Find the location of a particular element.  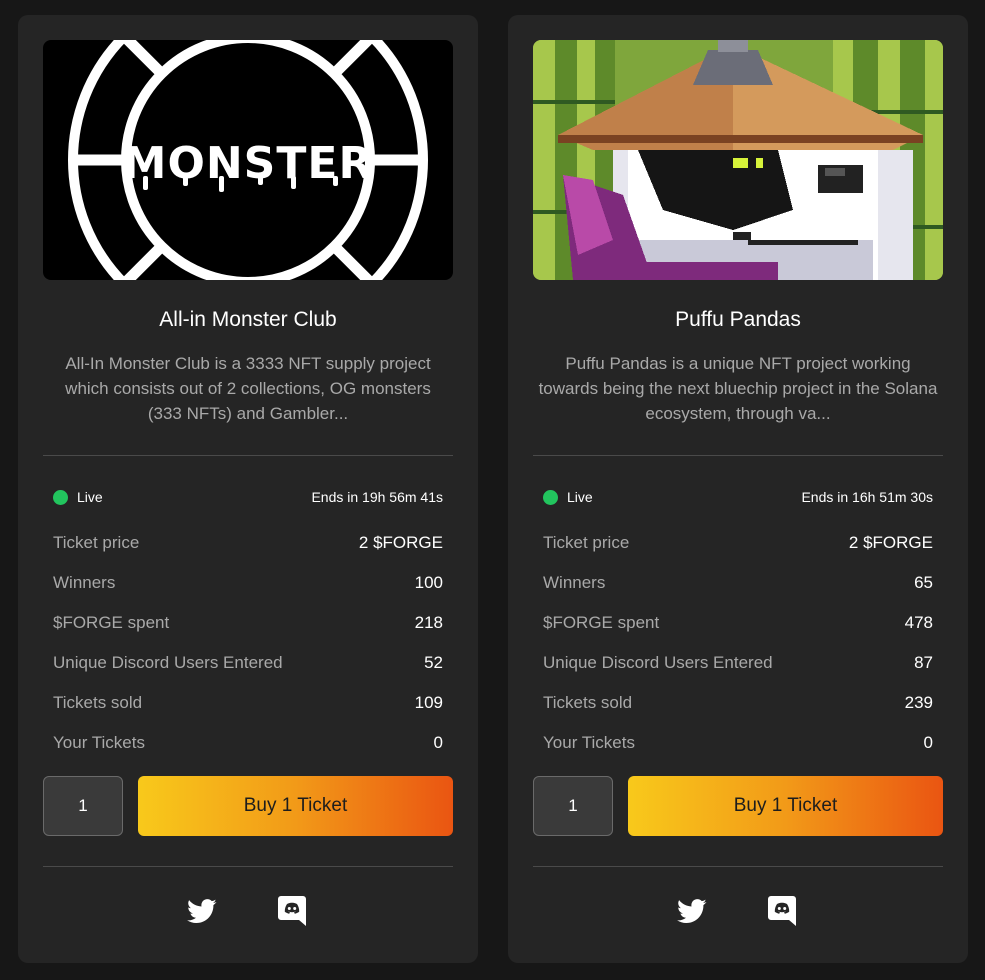

stat-value: 109 is located at coordinates (428, 702).